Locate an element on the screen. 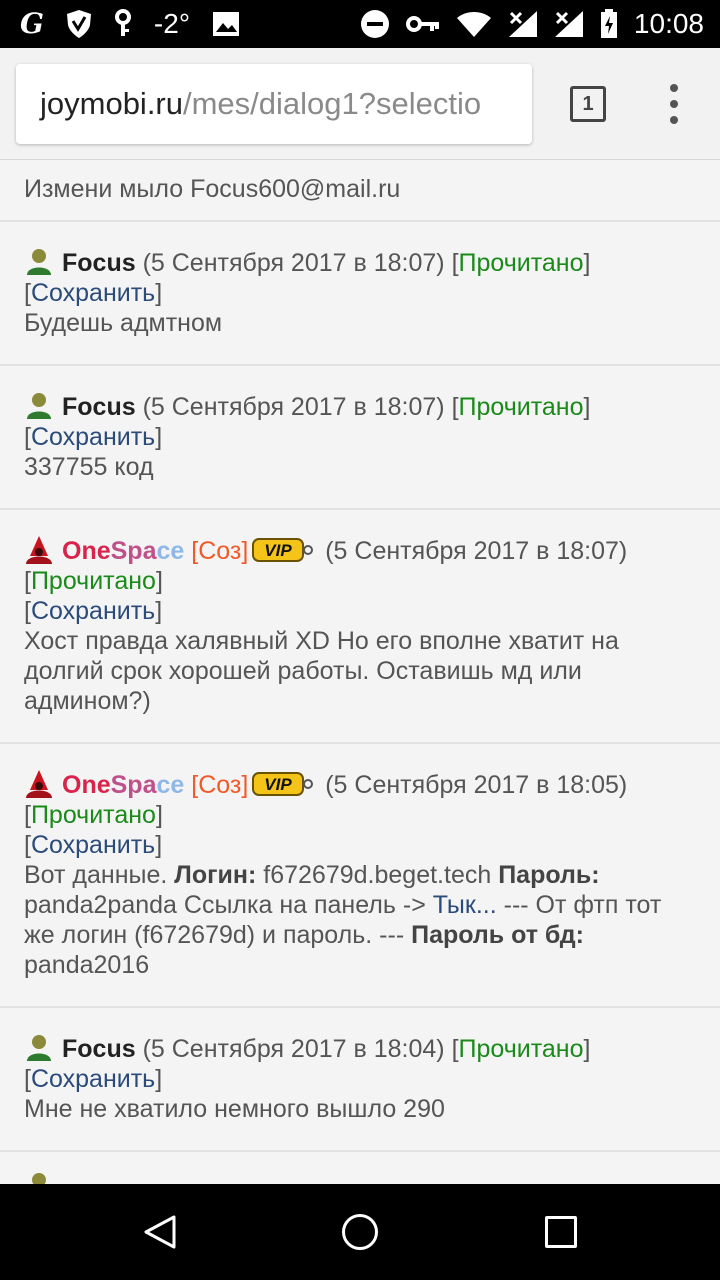 The height and width of the screenshot is (1280, 720). message-date: (5 Сентября 2017 в 18:04) is located at coordinates (293, 1049).